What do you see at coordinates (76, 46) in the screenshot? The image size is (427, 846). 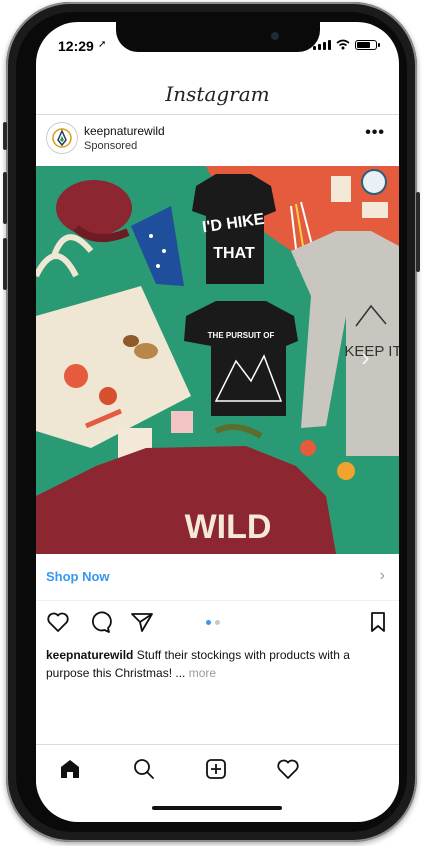 I see `status-time: 12:29` at bounding box center [76, 46].